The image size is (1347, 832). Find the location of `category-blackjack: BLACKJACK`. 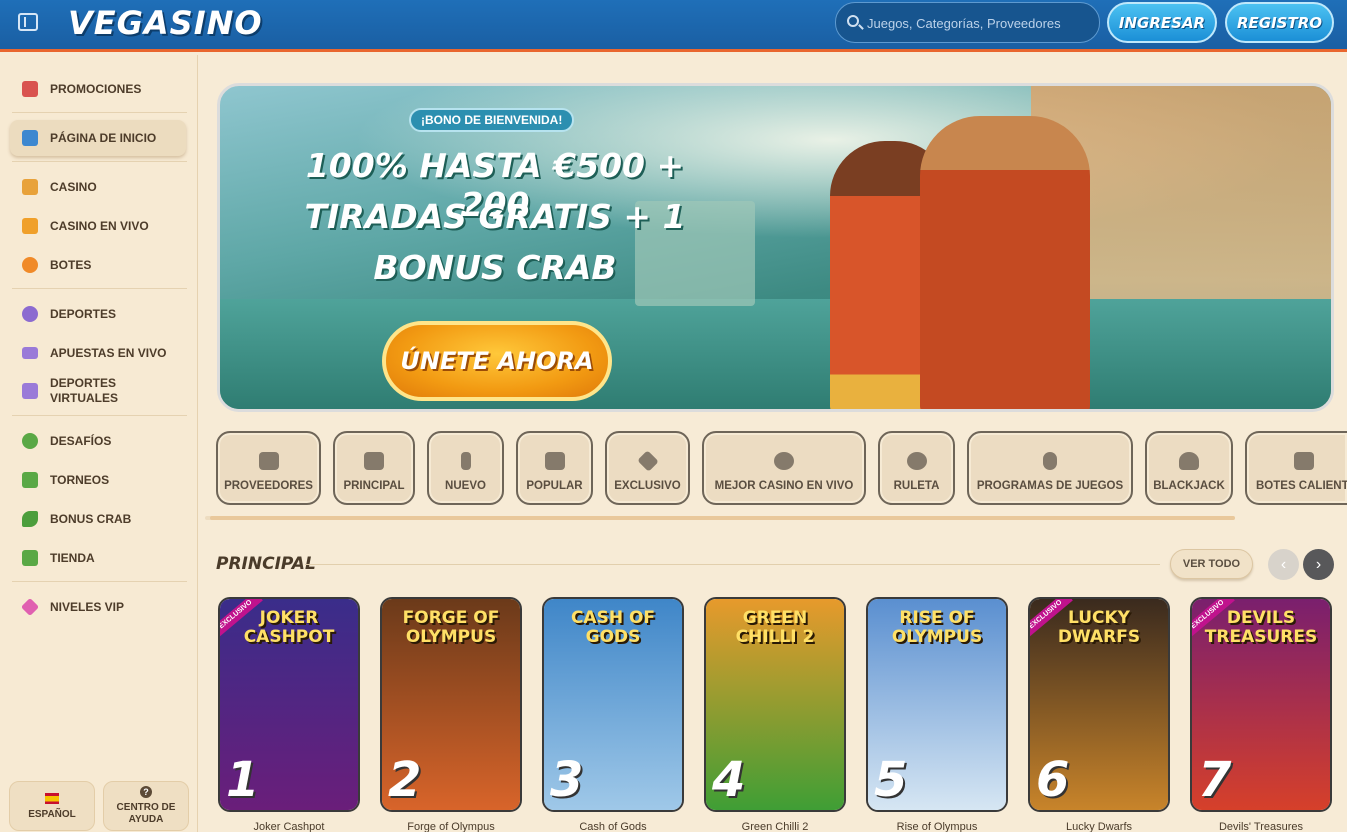

category-blackjack: BLACKJACK is located at coordinates (1189, 468).